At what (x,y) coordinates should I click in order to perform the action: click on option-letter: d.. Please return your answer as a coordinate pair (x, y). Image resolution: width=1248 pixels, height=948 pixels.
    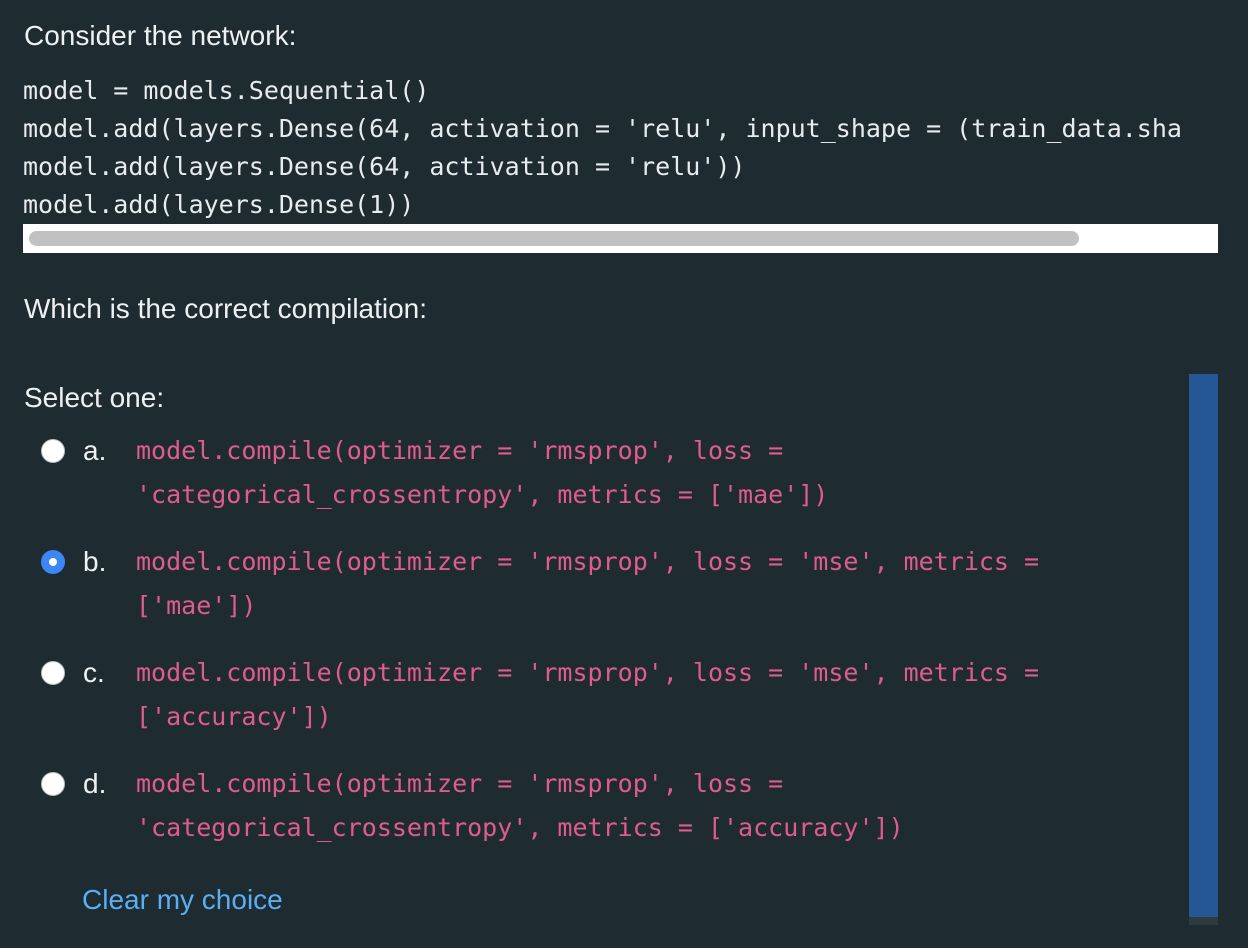
    Looking at the image, I should click on (95, 783).